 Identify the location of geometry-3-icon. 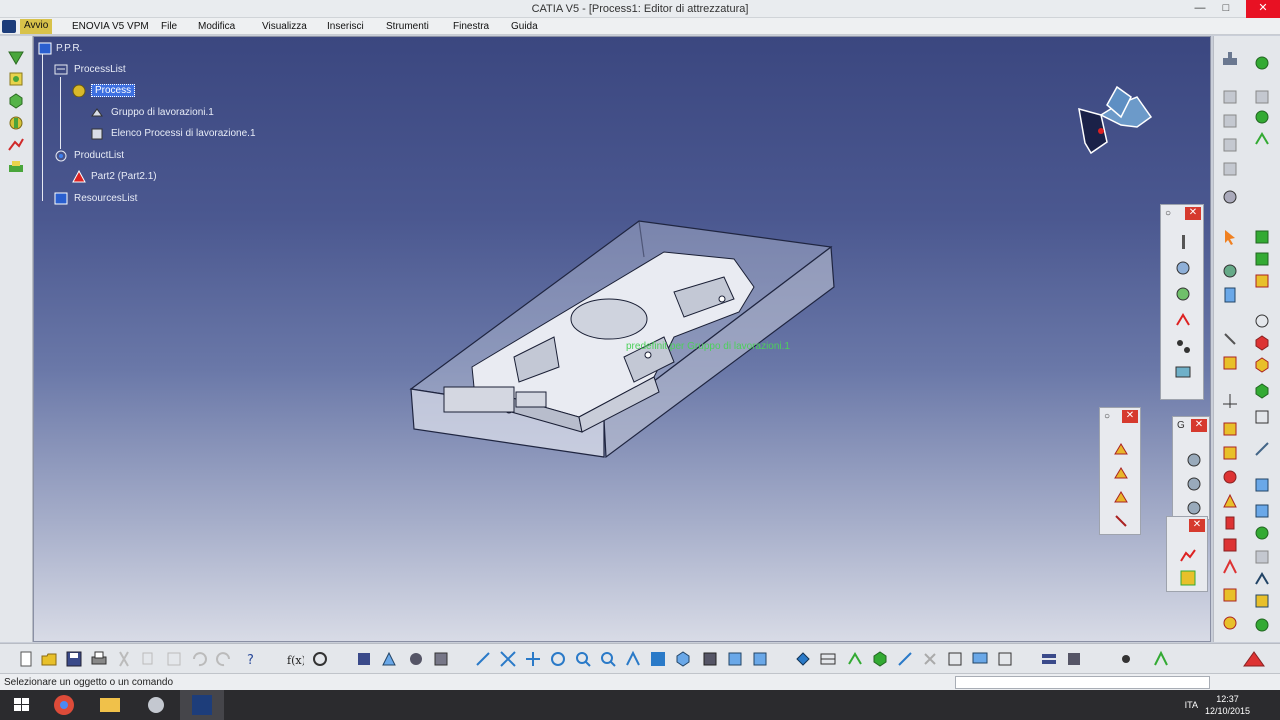
(1194, 508).